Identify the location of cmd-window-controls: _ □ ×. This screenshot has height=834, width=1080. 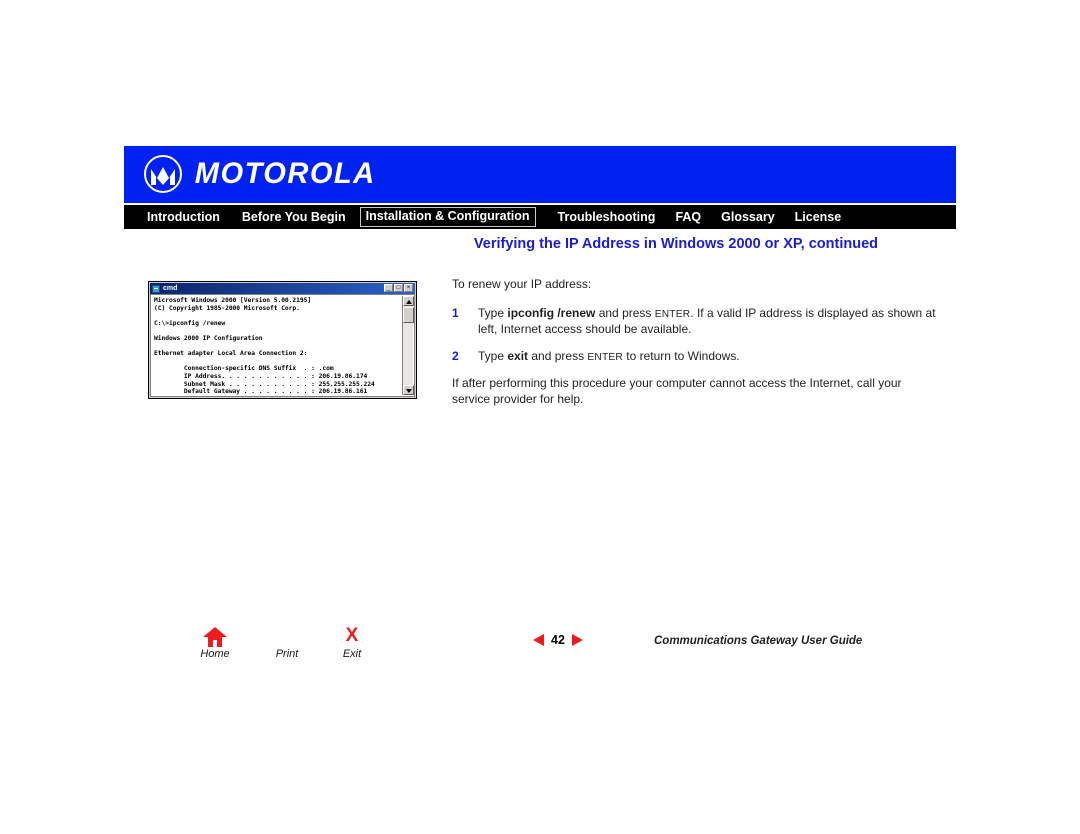
(398, 288).